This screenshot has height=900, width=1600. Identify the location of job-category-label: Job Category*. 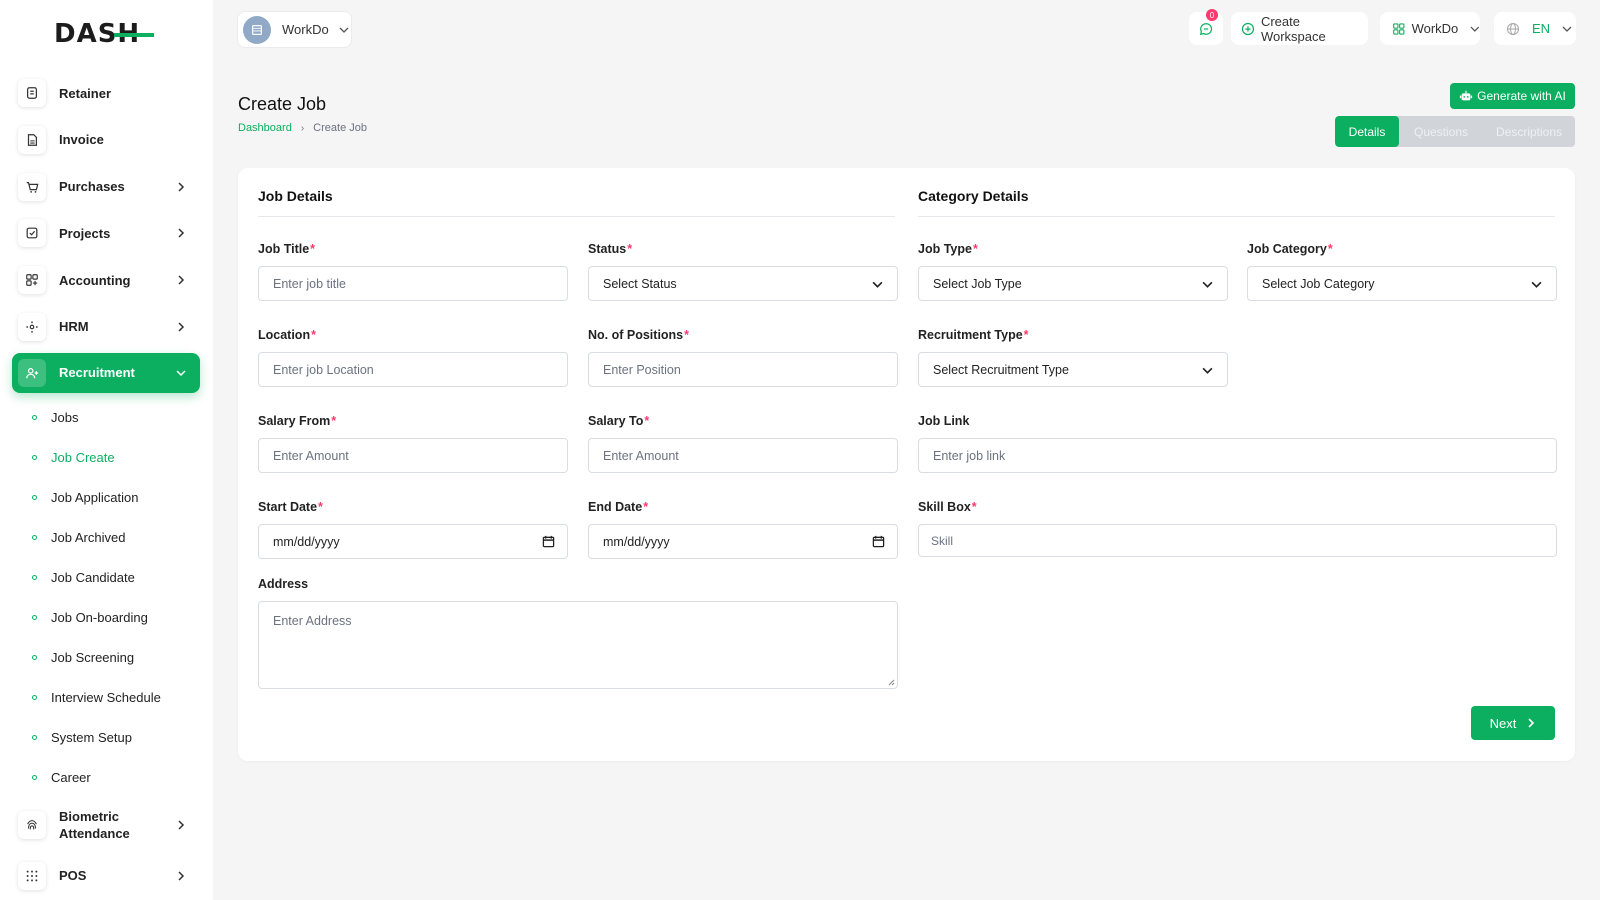
(1402, 249).